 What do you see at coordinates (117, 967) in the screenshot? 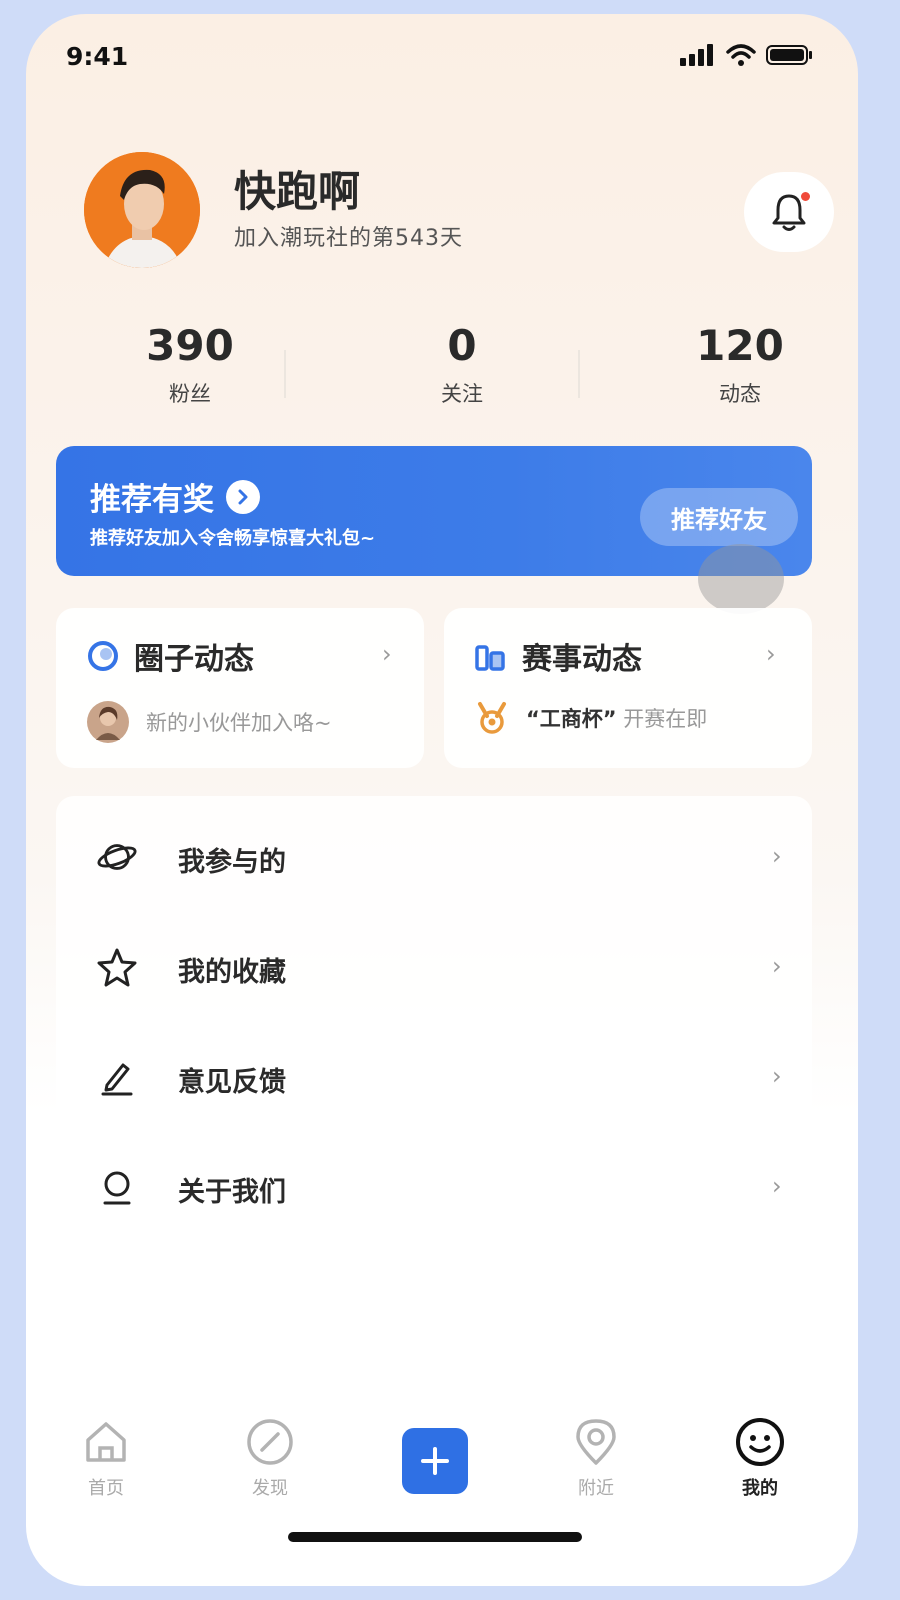
I see `star-icon` at bounding box center [117, 967].